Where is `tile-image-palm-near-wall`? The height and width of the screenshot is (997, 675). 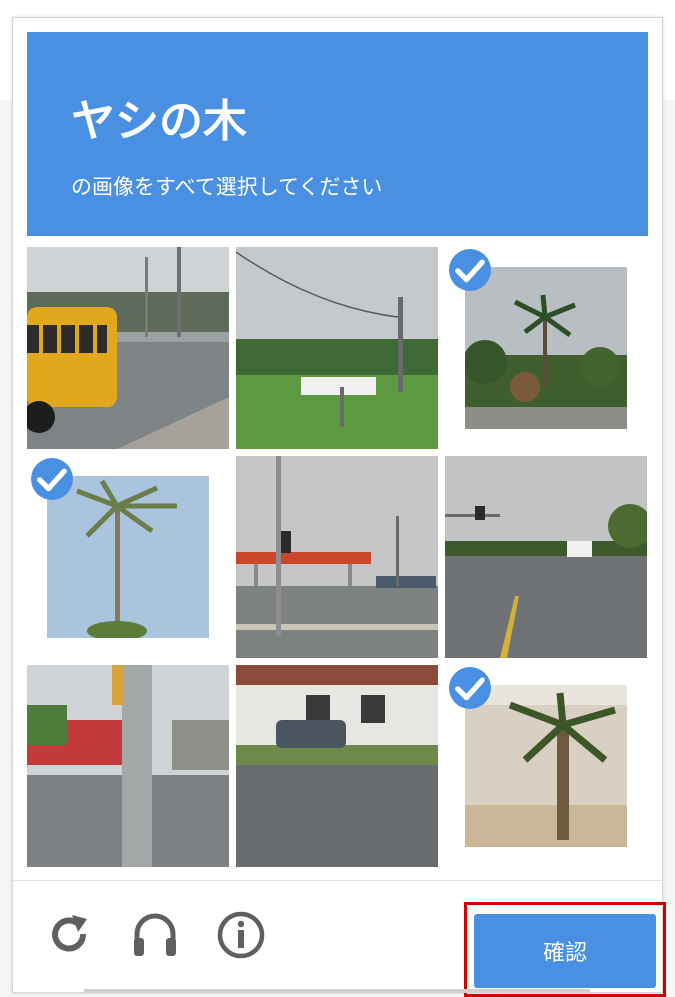 tile-image-palm-near-wall is located at coordinates (546, 766).